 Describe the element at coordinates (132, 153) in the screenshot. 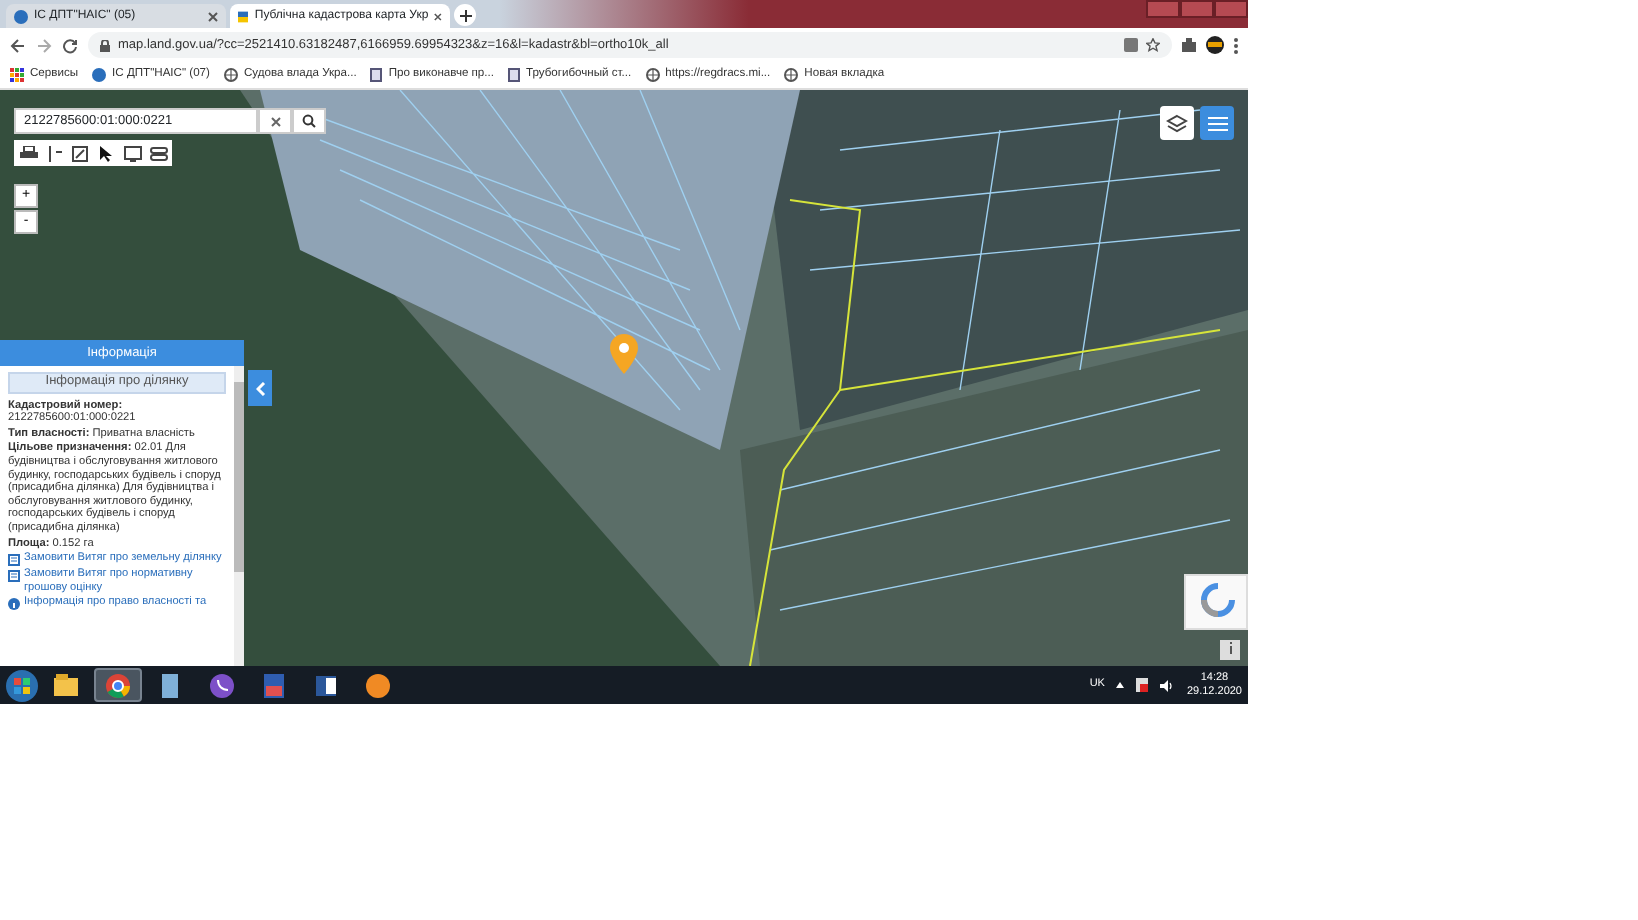

I see `monitor-icon` at that location.